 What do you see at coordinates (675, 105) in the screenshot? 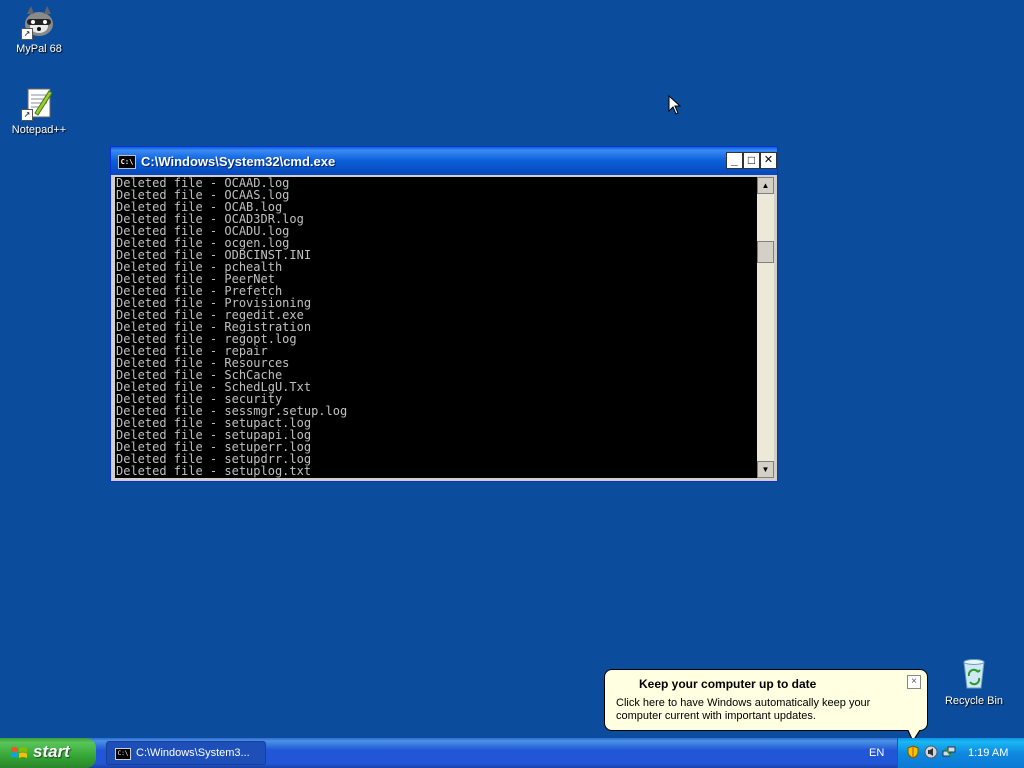
I see `mouse-cursor-icon` at bounding box center [675, 105].